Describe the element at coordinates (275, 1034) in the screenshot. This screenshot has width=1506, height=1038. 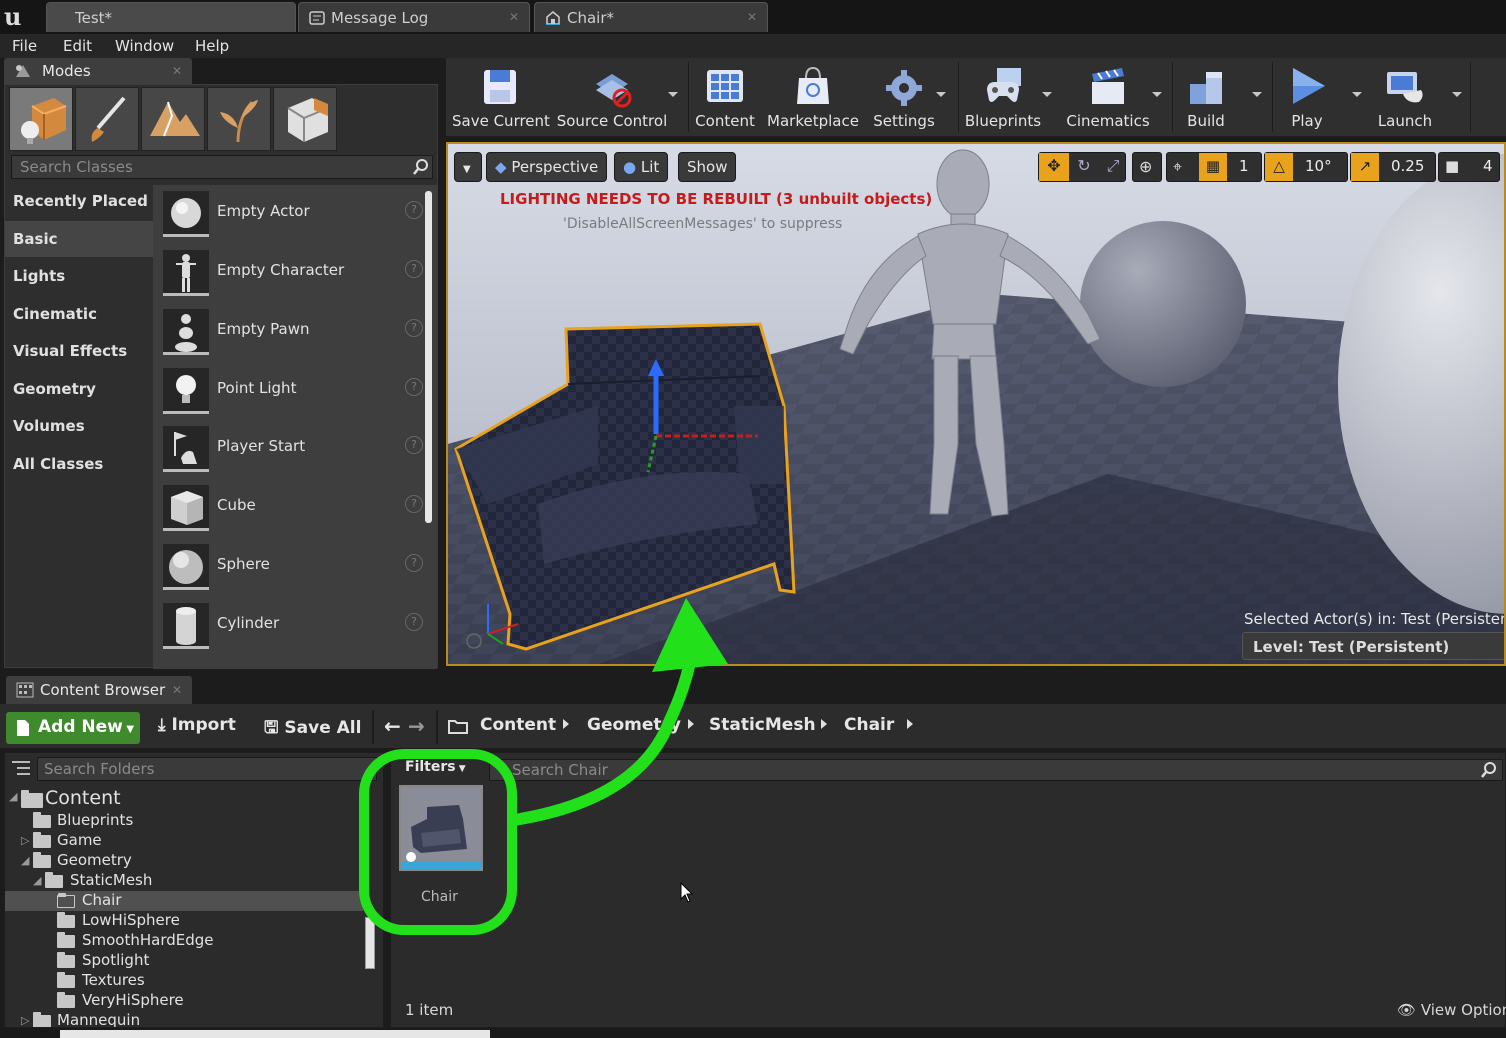
I see `horizontal-scrollbar` at that location.